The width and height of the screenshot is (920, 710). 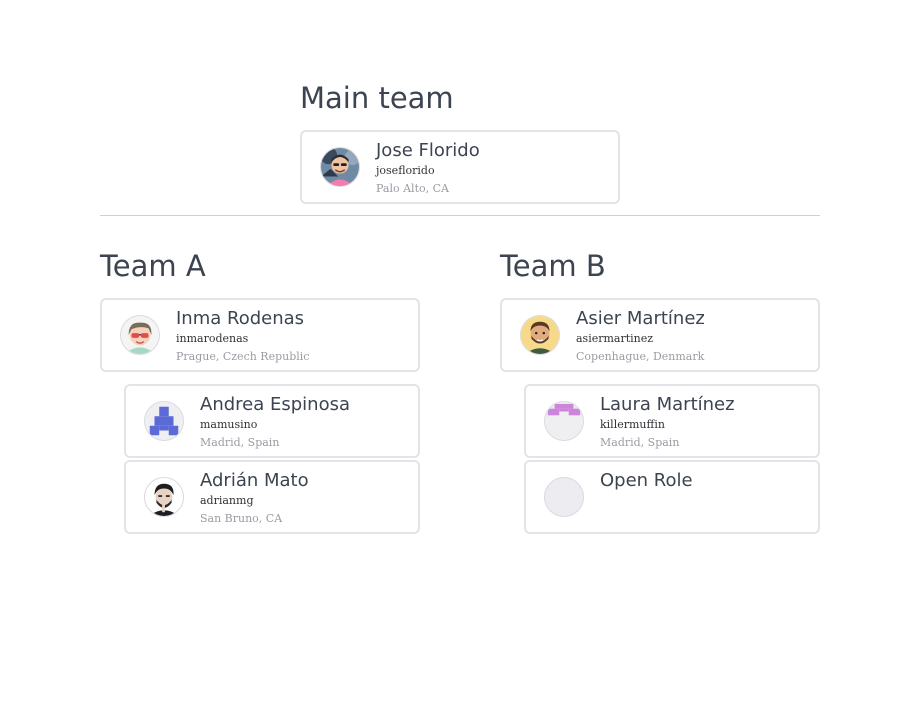 I want to click on team-b-title: Team B, so click(x=553, y=266).